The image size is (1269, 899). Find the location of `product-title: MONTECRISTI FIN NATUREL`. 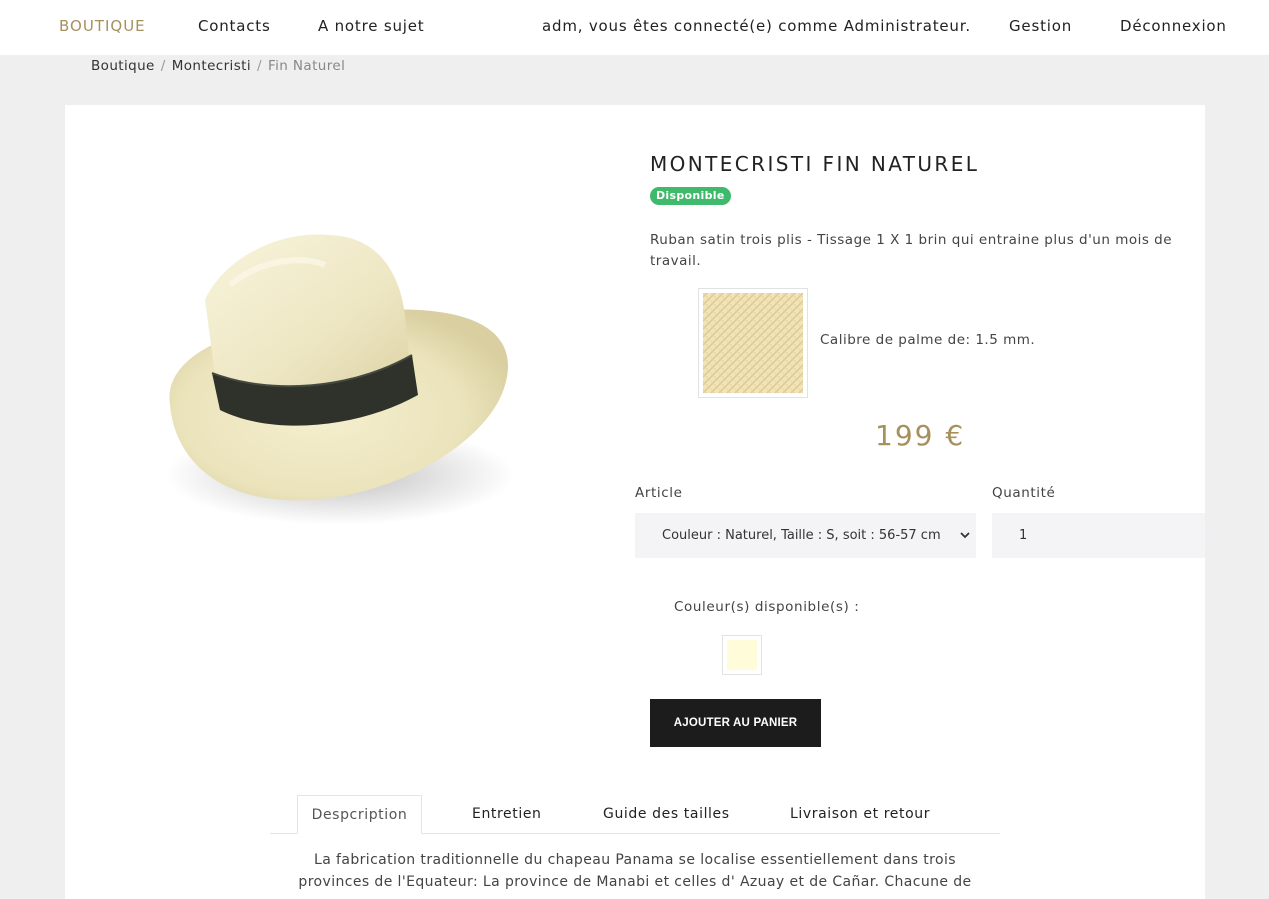

product-title: MONTECRISTI FIN NATUREL is located at coordinates (815, 164).